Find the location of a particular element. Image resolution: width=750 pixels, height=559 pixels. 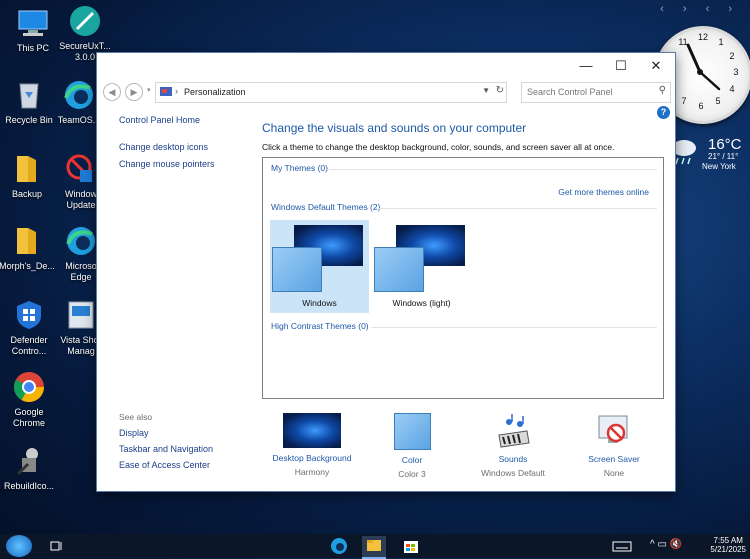

desktop-icon-label: Google Chrome is located at coordinates (28, 417).